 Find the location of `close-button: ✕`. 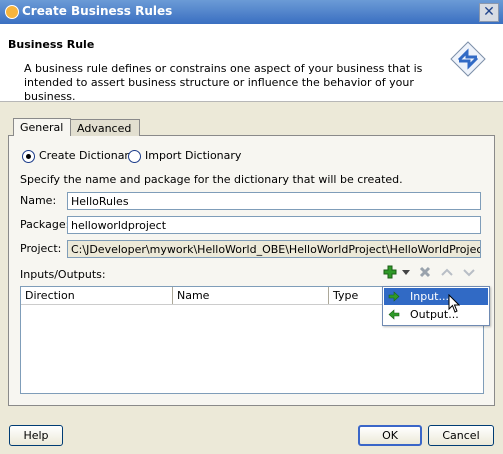

close-button: ✕ is located at coordinates (489, 12).